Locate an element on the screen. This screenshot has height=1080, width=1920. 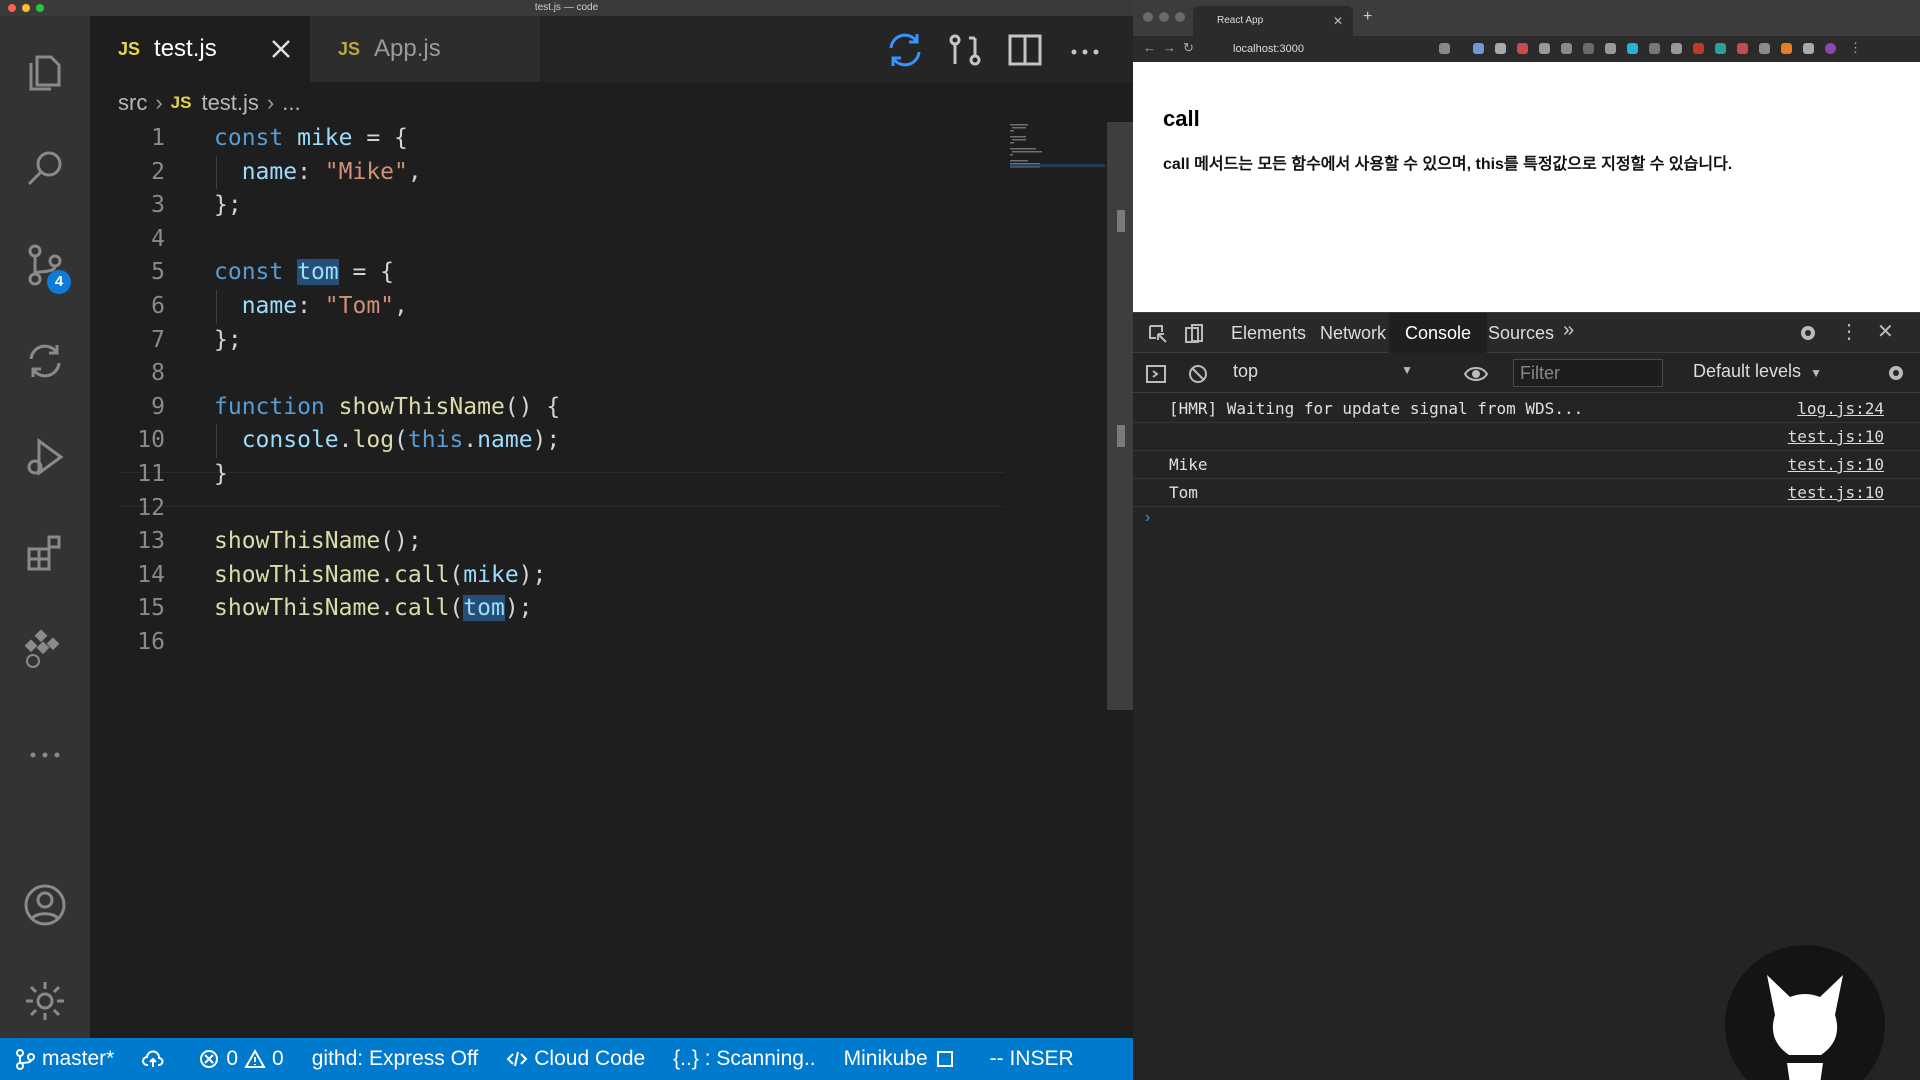
menu-icon: ⋮ is located at coordinates (1855, 48).